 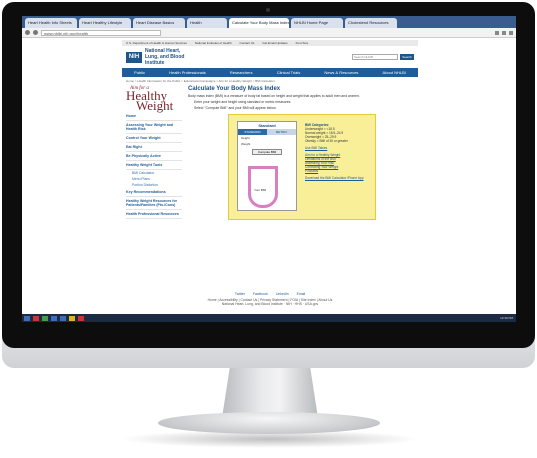 What do you see at coordinates (260, 190) in the screenshot?
I see `your-bmi-label: Your BMI` at bounding box center [260, 190].